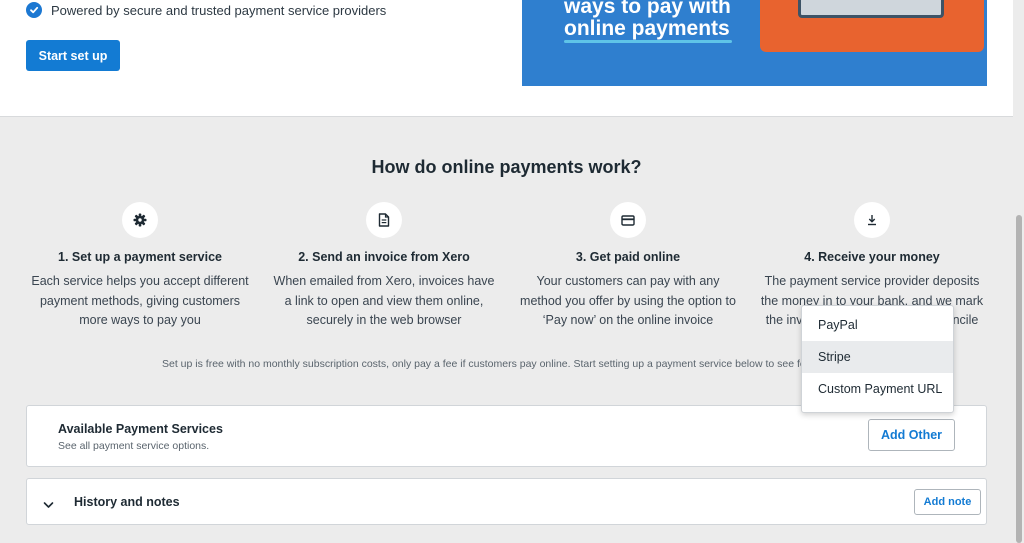  Describe the element at coordinates (48, 505) in the screenshot. I see `chevron-down-icon` at that location.